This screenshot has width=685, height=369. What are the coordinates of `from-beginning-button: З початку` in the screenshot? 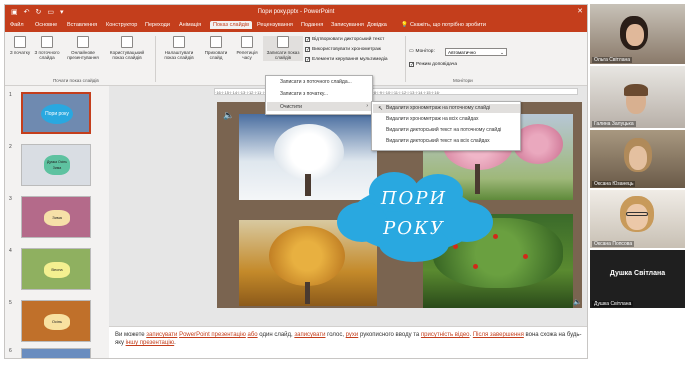 It's located at (20, 45).